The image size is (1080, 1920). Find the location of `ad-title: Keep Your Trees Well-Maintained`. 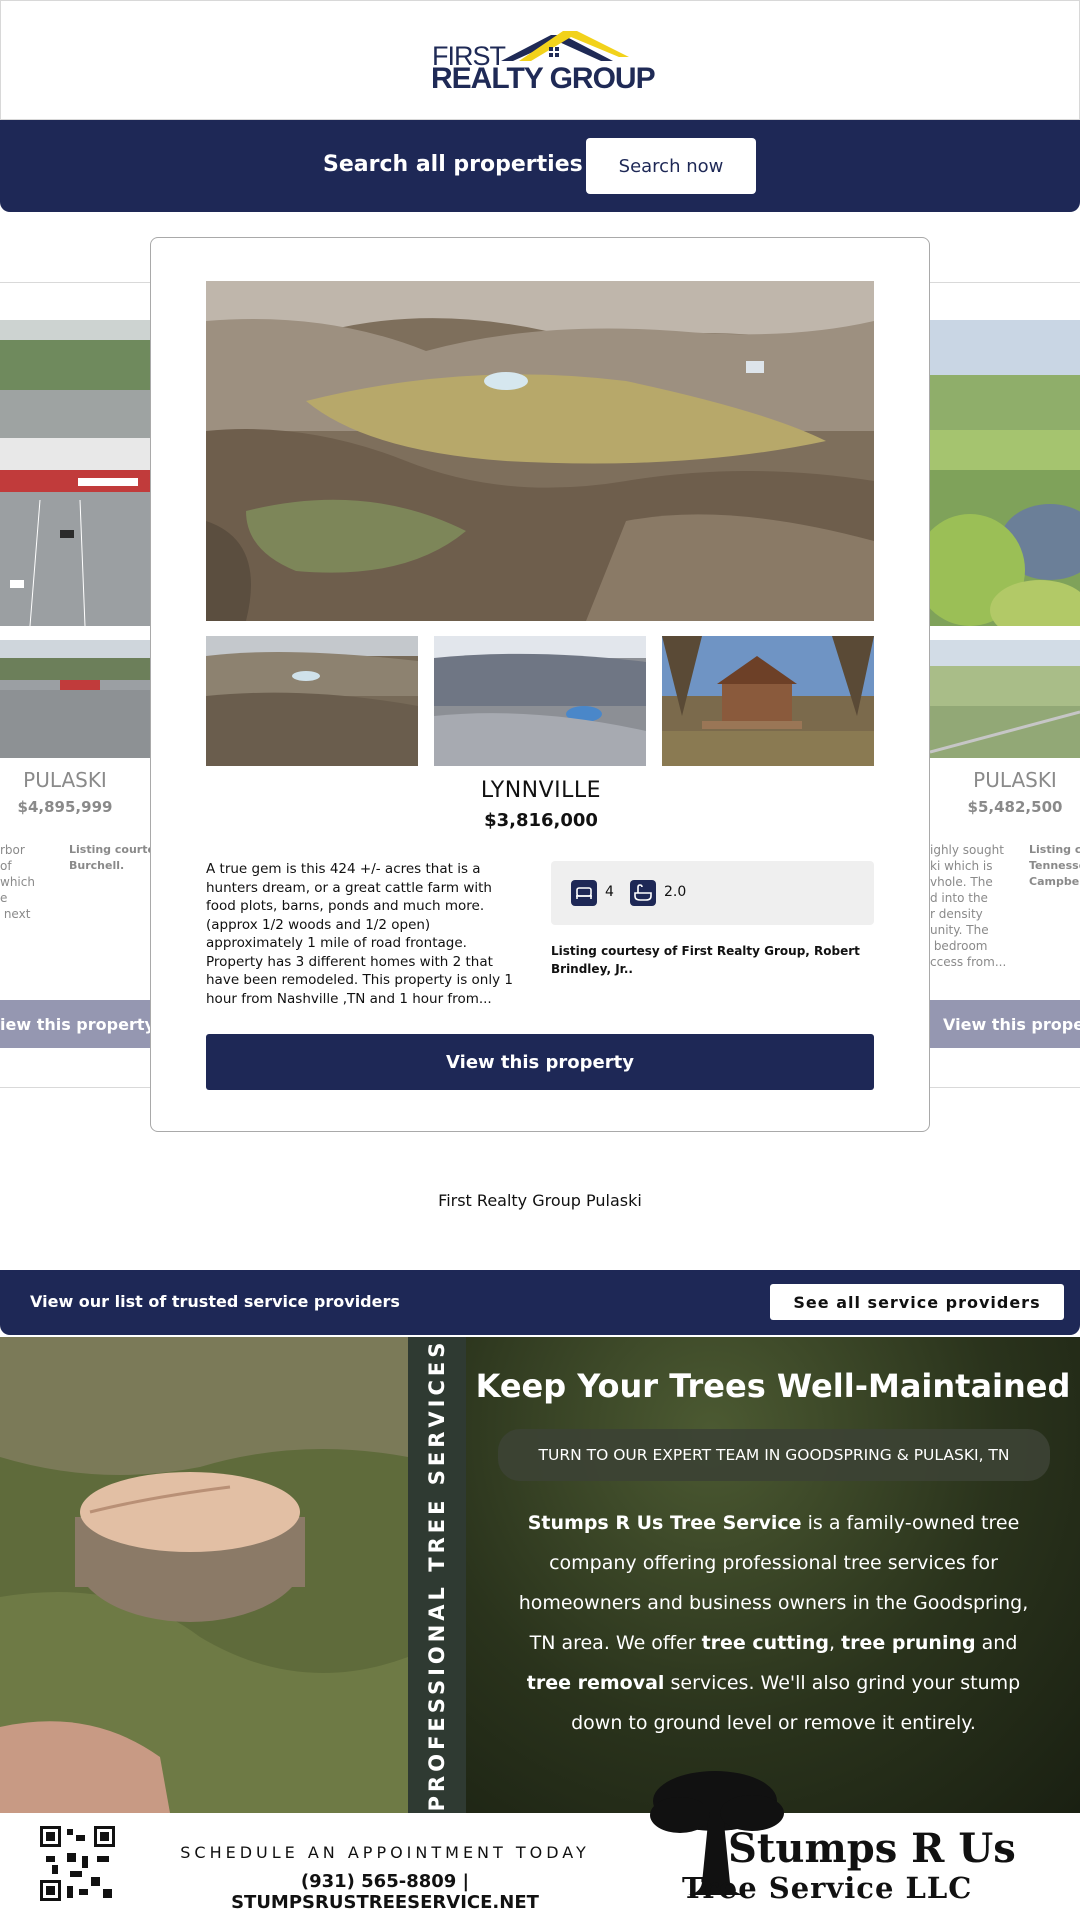

ad-title: Keep Your Trees Well-Maintained is located at coordinates (773, 1386).